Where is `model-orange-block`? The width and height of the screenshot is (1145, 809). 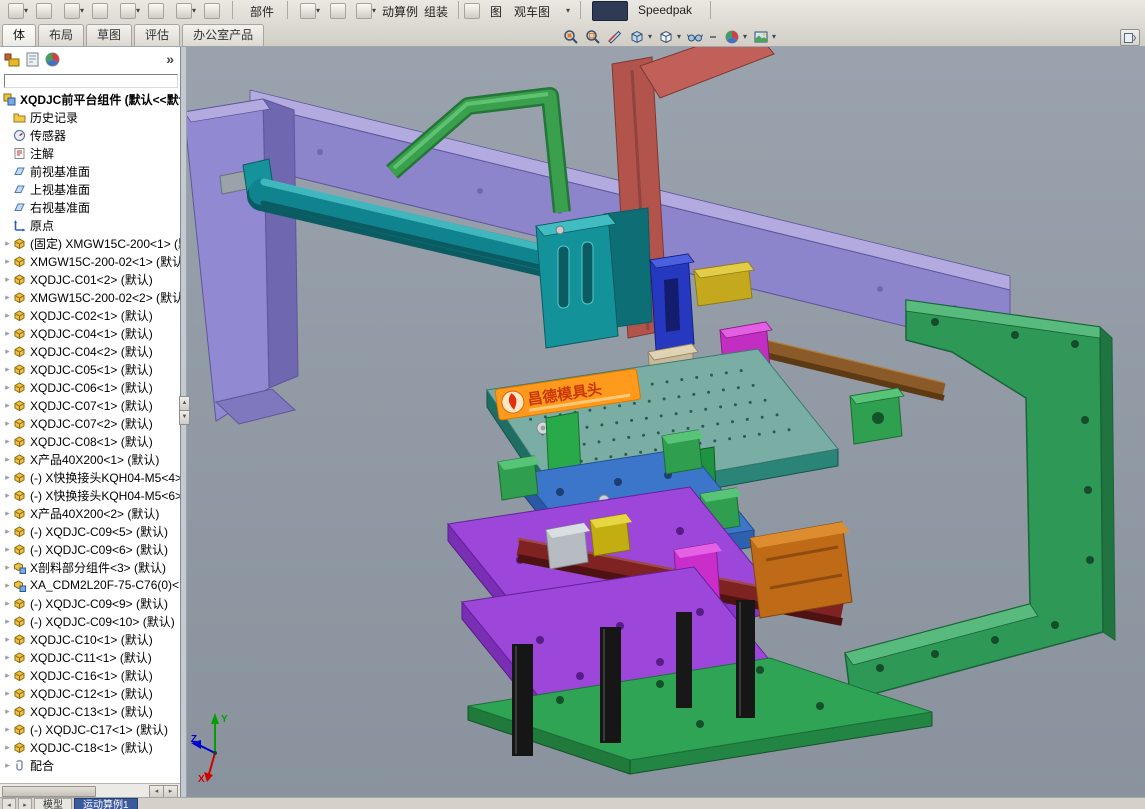 model-orange-block is located at coordinates (801, 570).